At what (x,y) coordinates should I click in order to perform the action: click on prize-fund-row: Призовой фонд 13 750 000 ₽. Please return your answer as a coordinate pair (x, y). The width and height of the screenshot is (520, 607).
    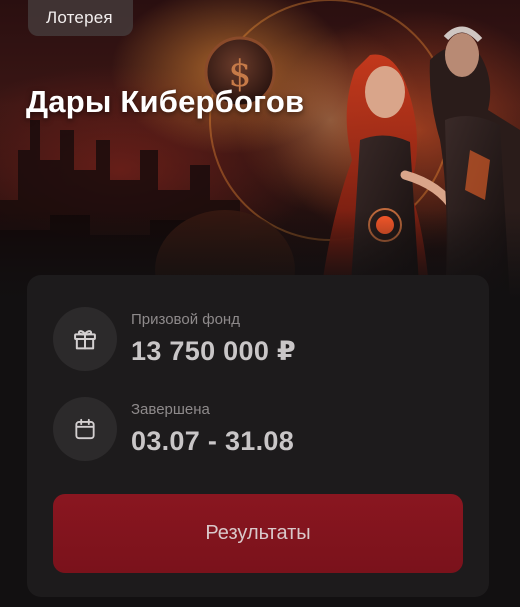
    Looking at the image, I should click on (174, 339).